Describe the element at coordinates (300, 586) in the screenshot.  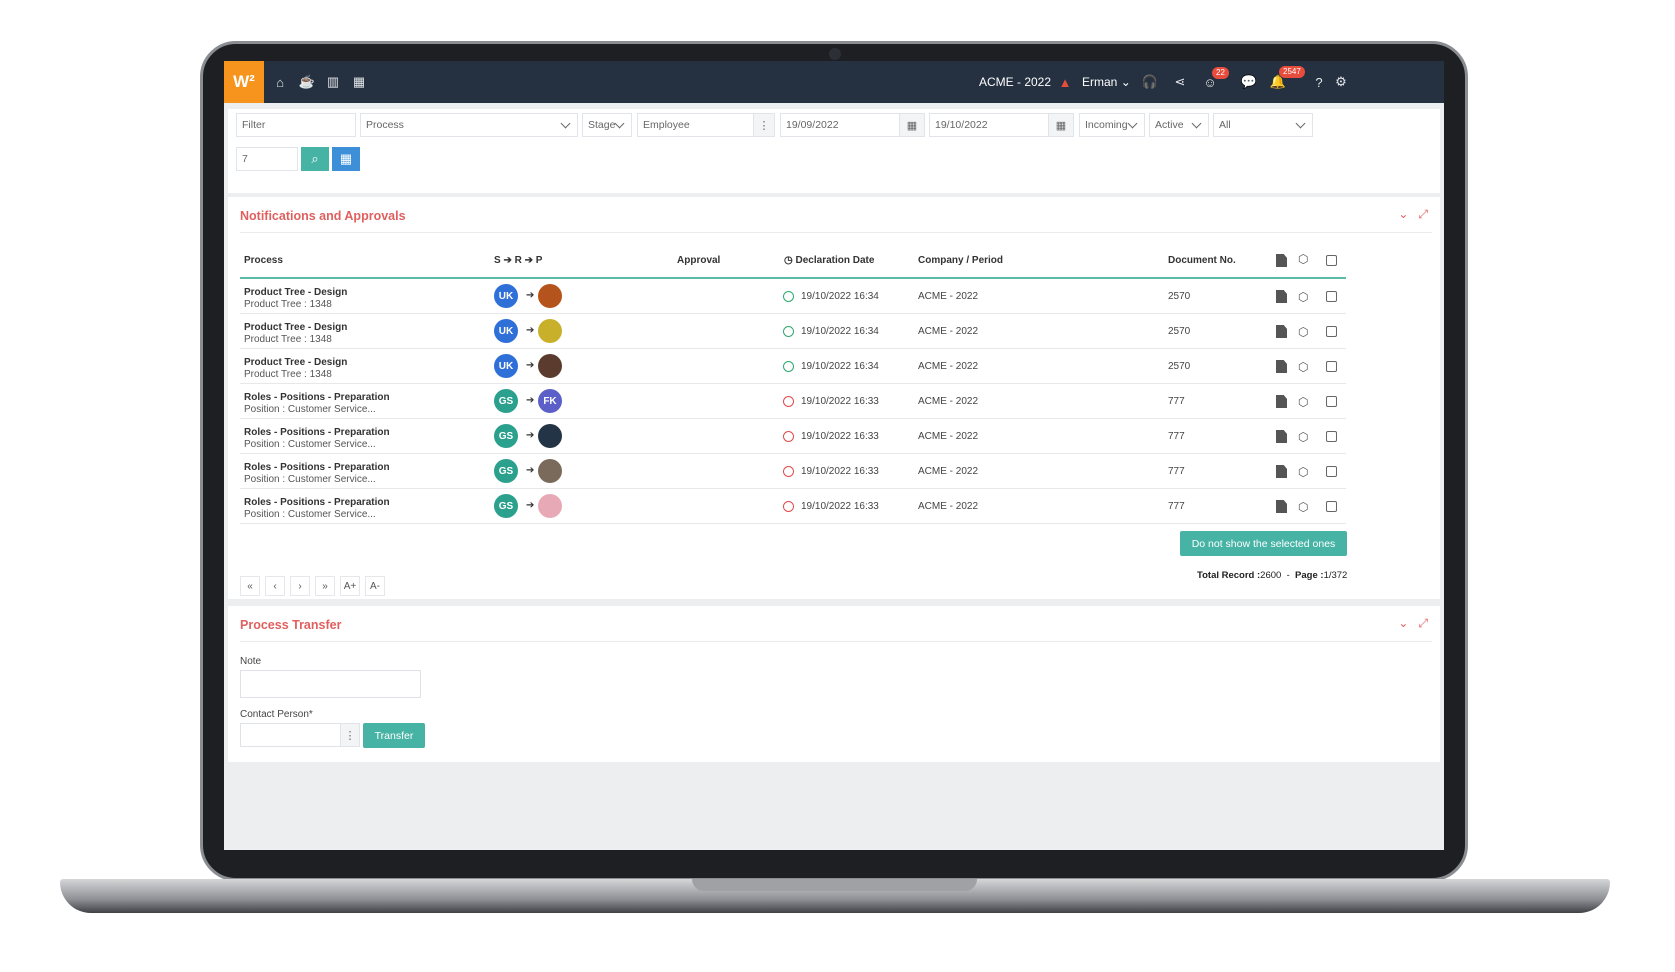
I see `next-page-button: ›` at that location.